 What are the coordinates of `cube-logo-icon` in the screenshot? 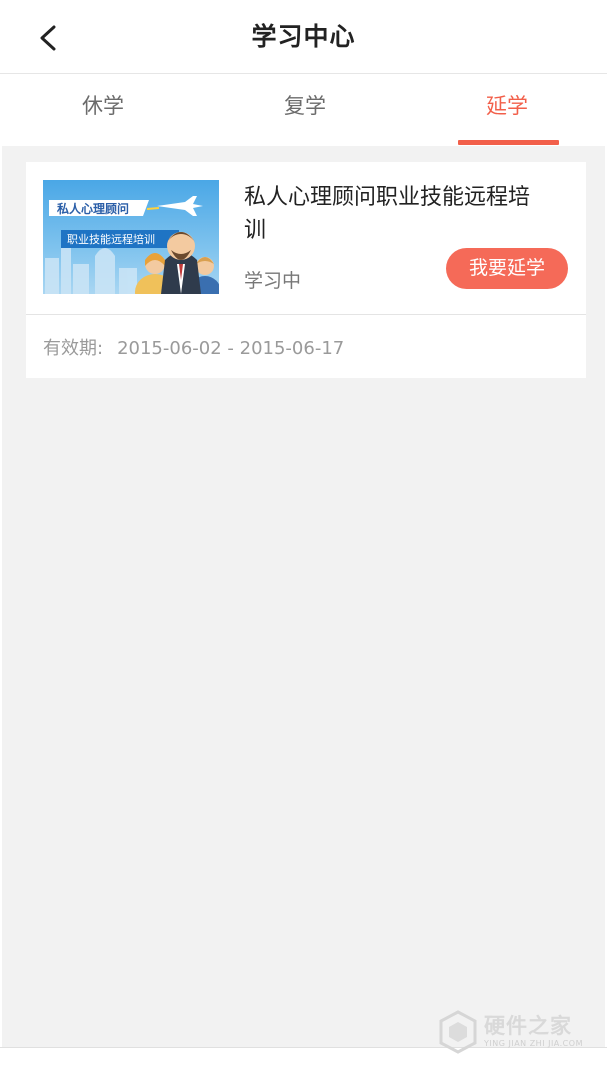 It's located at (458, 1032).